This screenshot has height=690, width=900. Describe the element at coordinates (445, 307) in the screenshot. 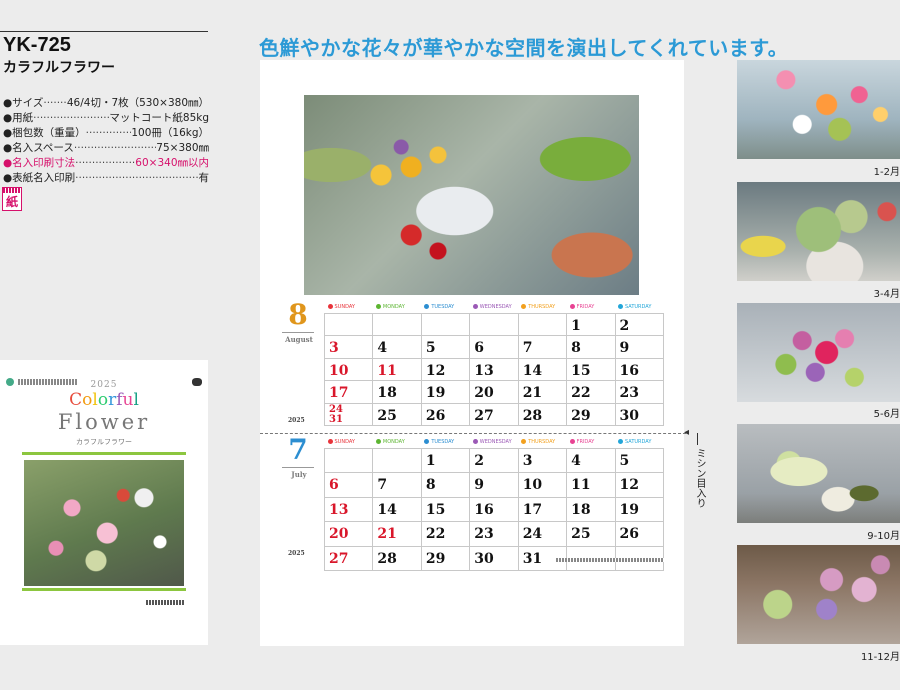

I see `weekday-header: TUESDAY` at that location.